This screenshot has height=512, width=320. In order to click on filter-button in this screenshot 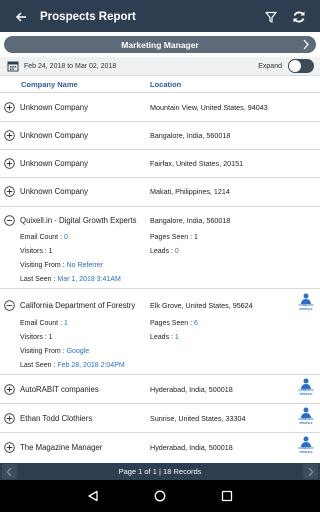, I will do `click(271, 17)`.